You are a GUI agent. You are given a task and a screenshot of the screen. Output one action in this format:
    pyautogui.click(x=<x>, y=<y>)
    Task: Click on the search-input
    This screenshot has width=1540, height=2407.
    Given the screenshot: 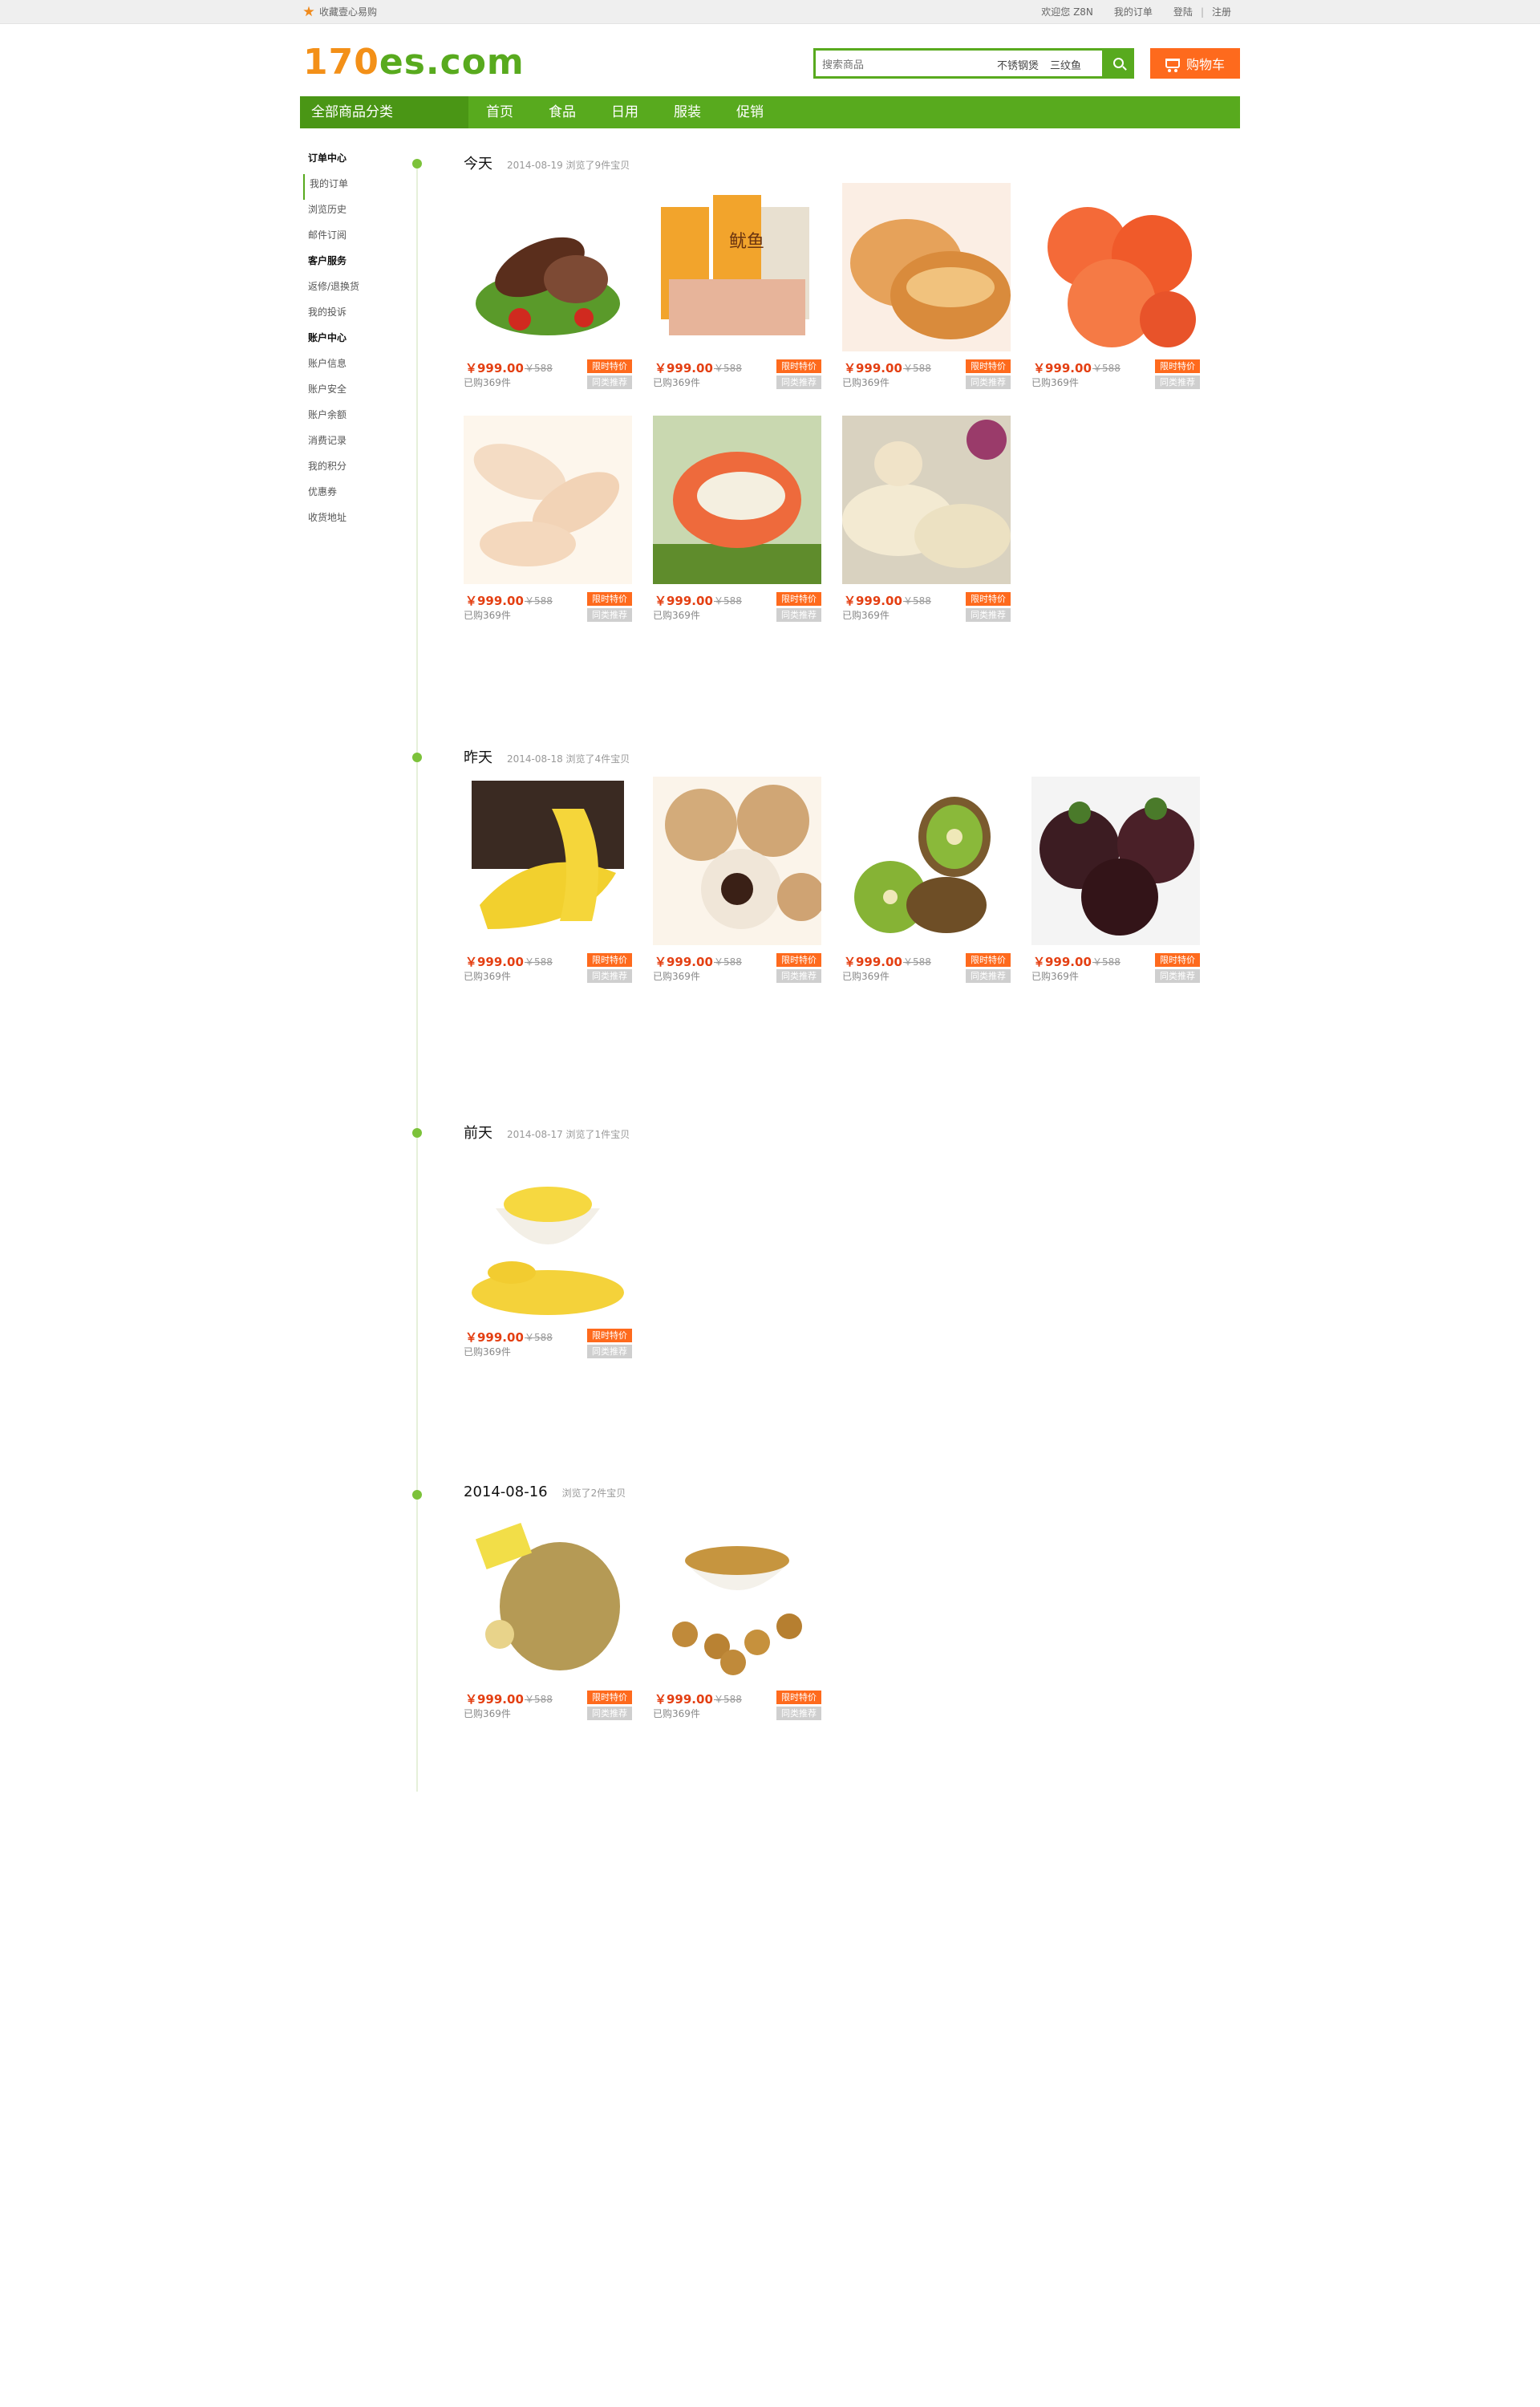 What is the action you would take?
    pyautogui.click(x=902, y=65)
    